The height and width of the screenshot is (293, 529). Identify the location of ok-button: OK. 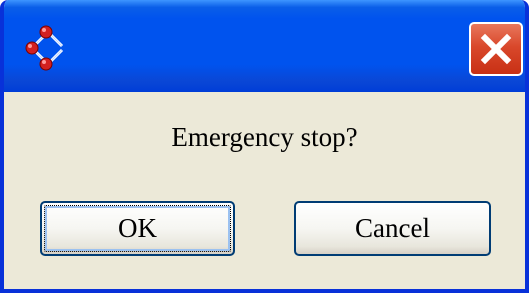
(137, 228).